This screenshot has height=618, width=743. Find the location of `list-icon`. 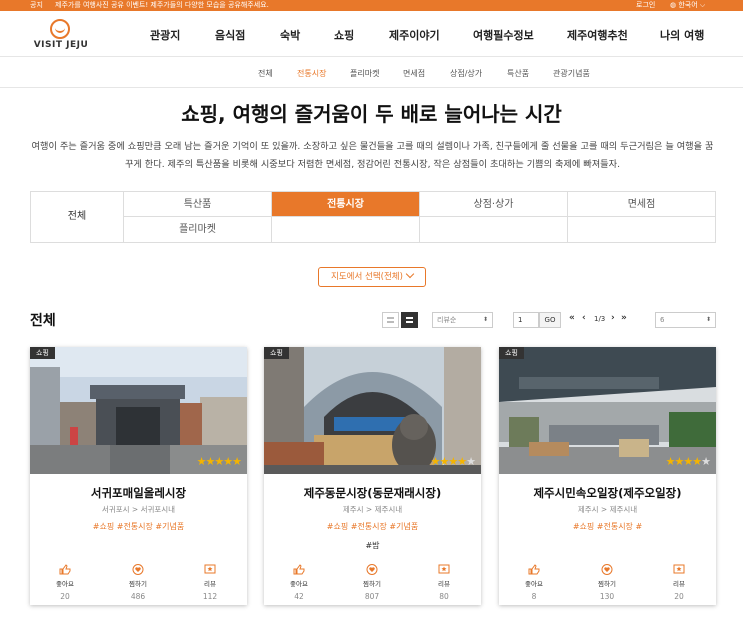

list-icon is located at coordinates (409, 320).